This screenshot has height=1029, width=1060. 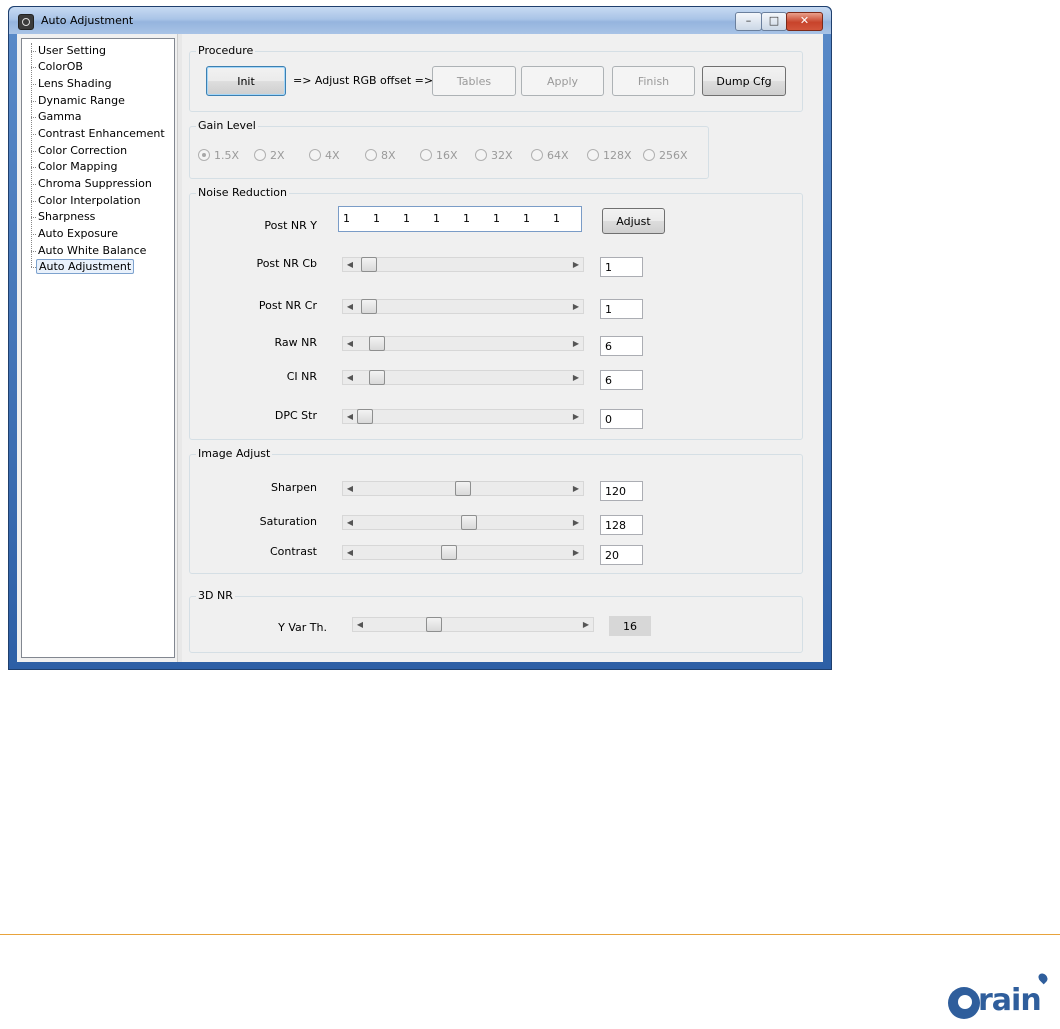 I want to click on tree-item-contrast-enhancement: Contrast Enhancement, so click(x=99, y=134).